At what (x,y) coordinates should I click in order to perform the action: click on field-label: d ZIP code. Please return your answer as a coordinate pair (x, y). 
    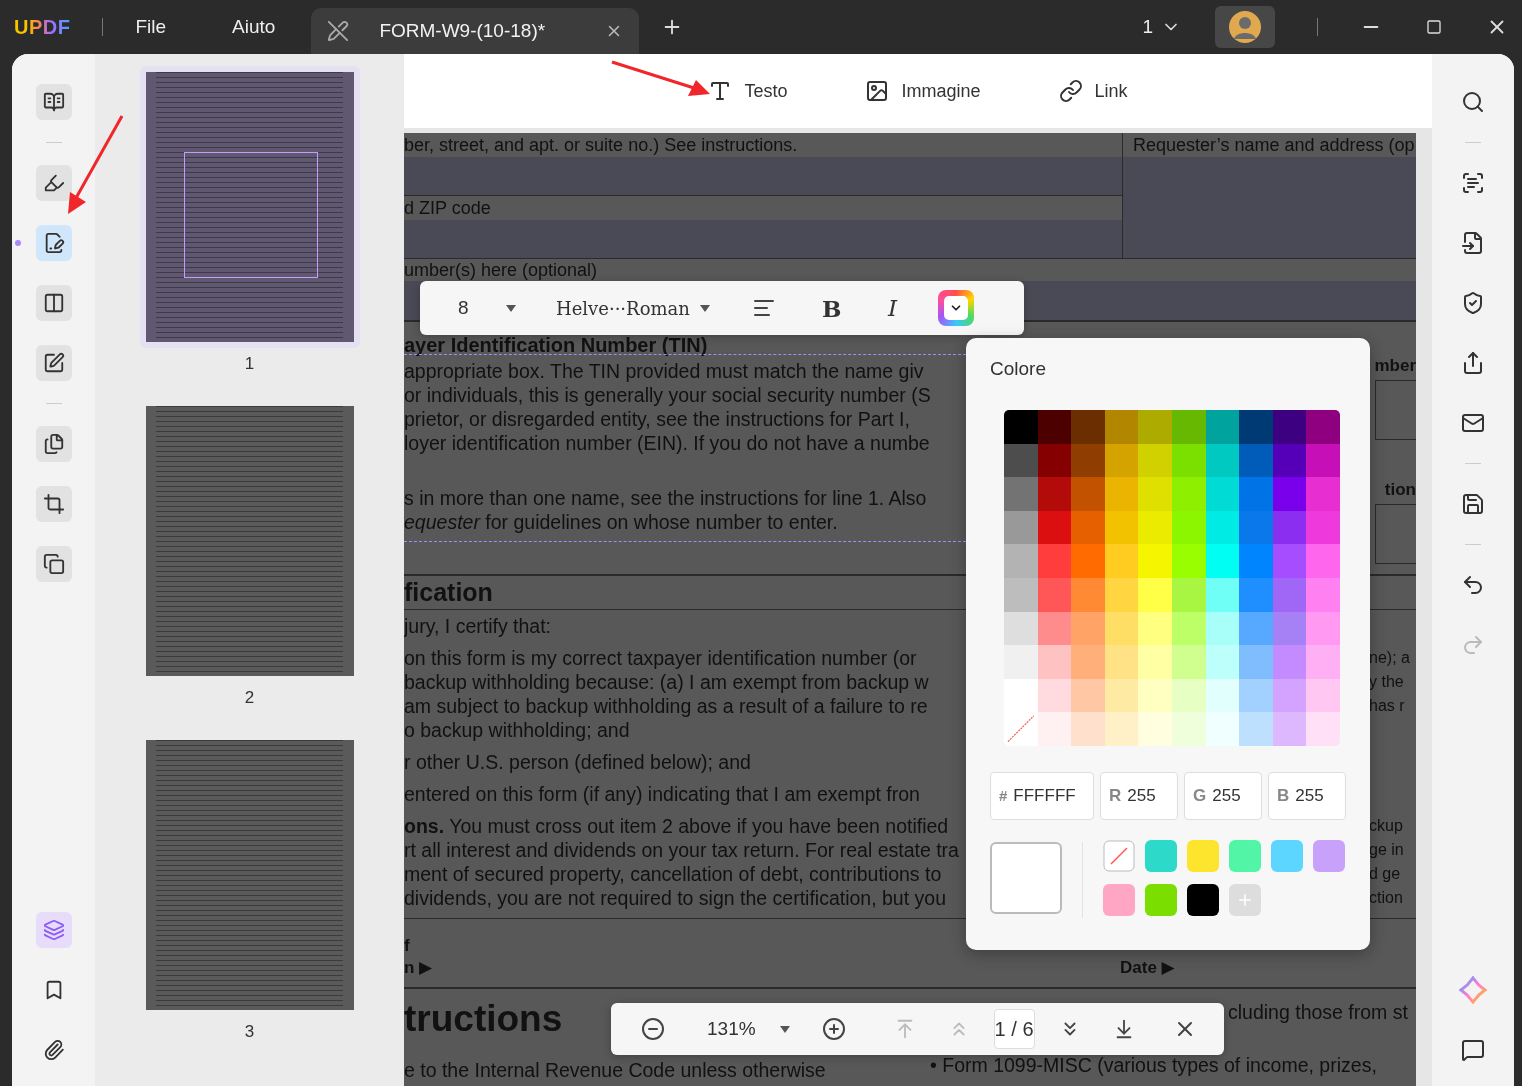
    Looking at the image, I should click on (447, 208).